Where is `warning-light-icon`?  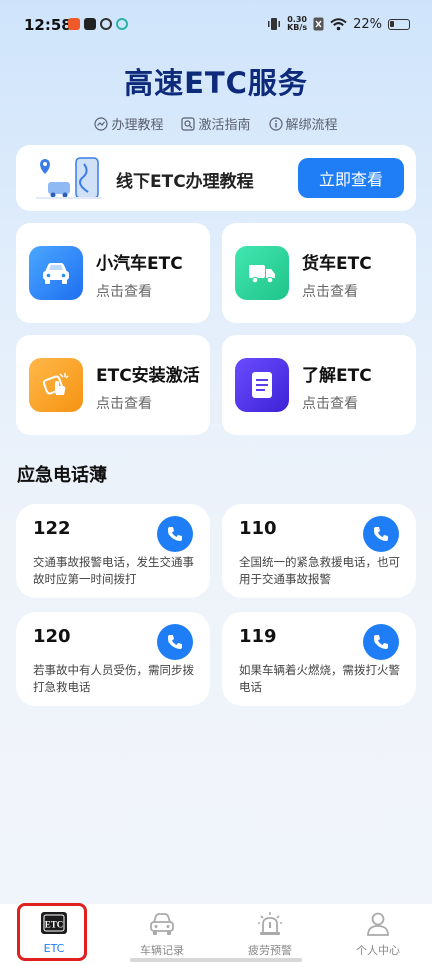
warning-light-icon is located at coordinates (270, 923).